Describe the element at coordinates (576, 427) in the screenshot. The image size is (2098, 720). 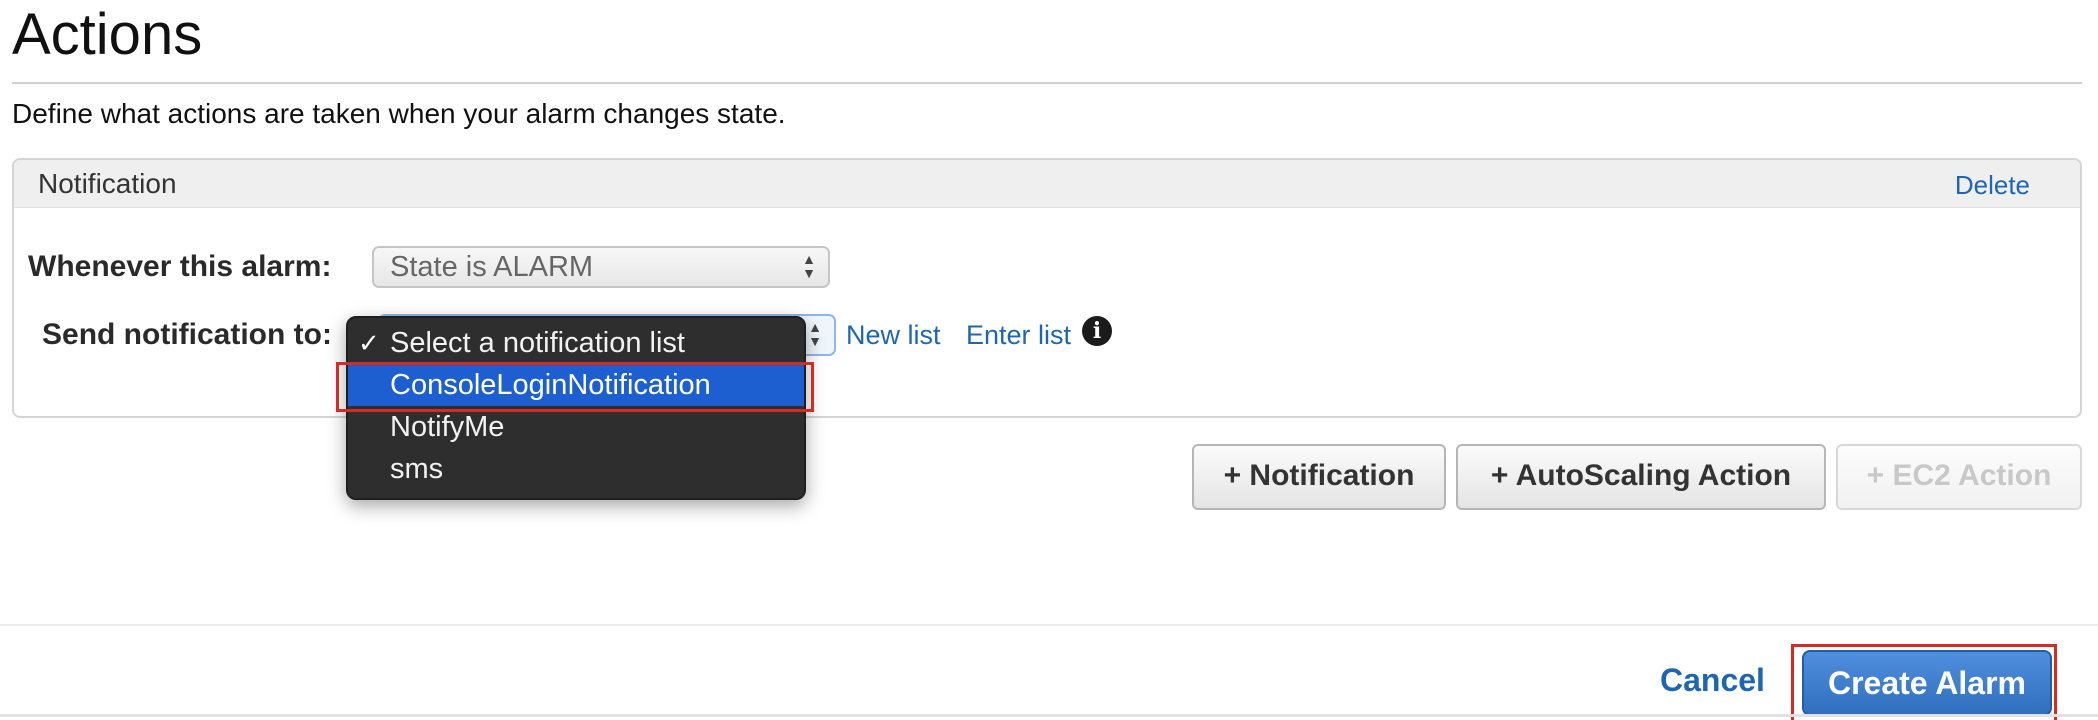
I see `dropdown-option-notifyme: NotifyMe` at that location.